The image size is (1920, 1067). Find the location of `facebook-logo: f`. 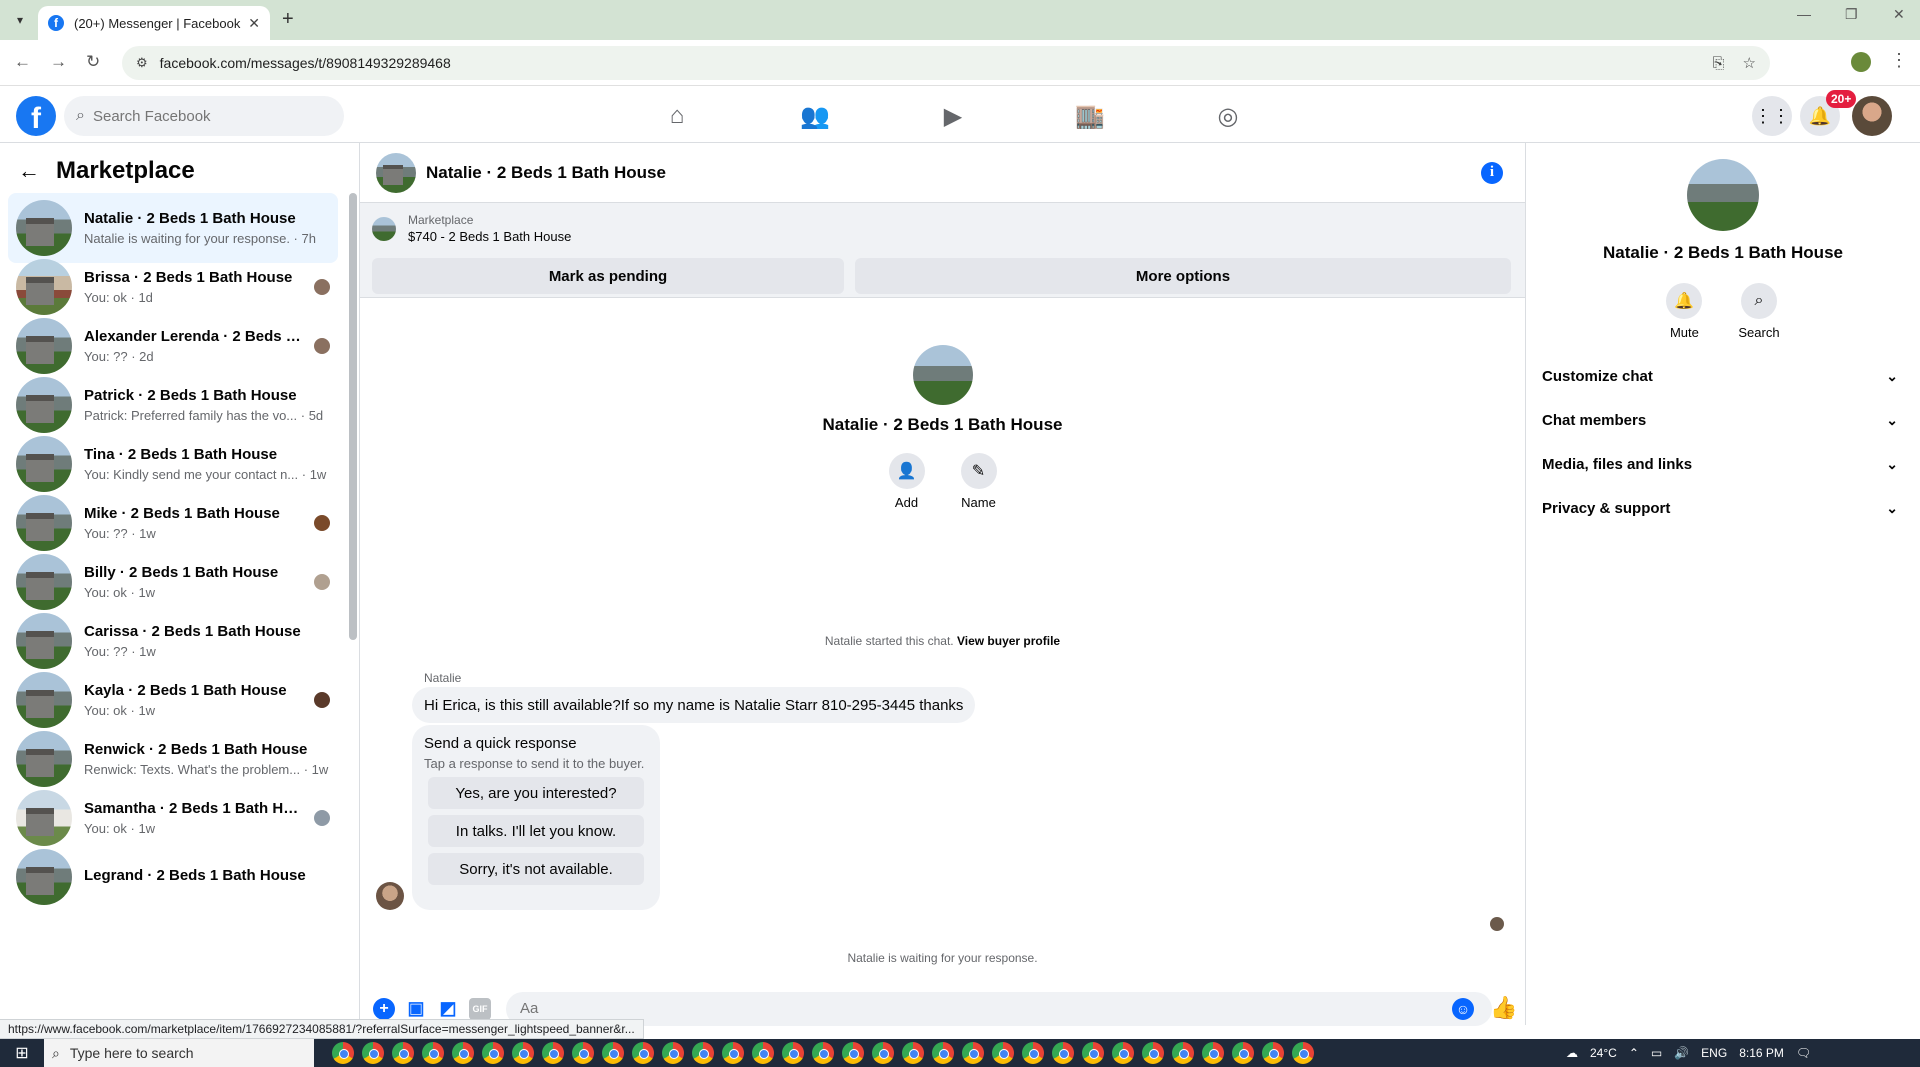

facebook-logo: f is located at coordinates (36, 116).